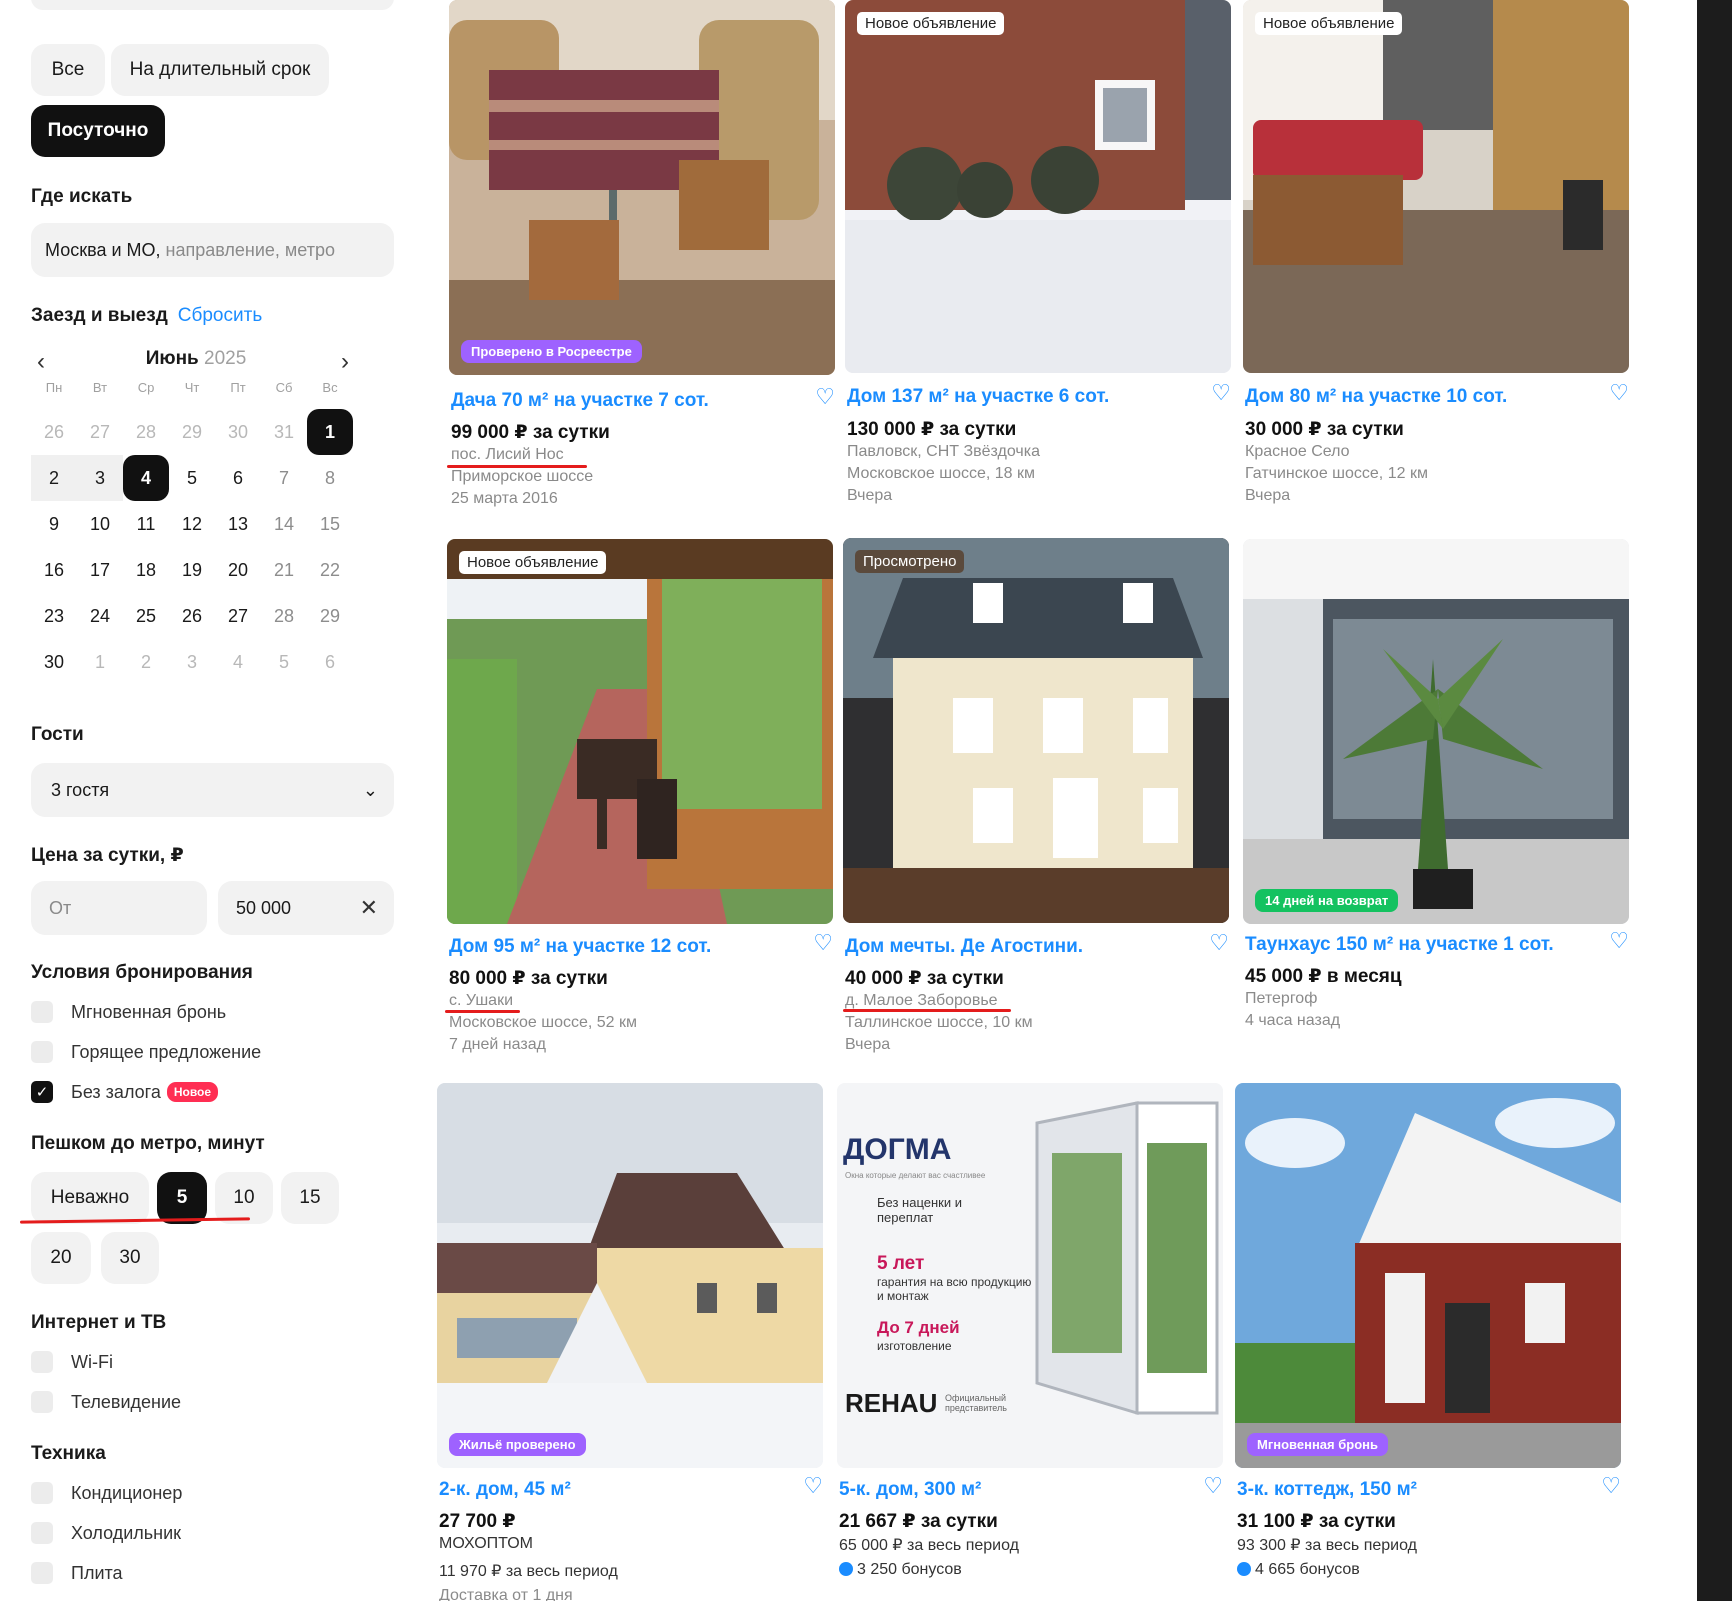  What do you see at coordinates (125, 1092) in the screenshot?
I see `no-deposit-checkbox: ✓ Без залога Новое` at bounding box center [125, 1092].